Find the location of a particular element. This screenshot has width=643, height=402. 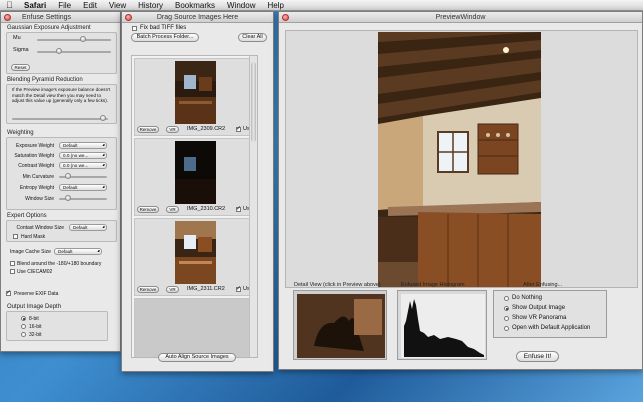

do-nothing-radio is located at coordinates (506, 298).